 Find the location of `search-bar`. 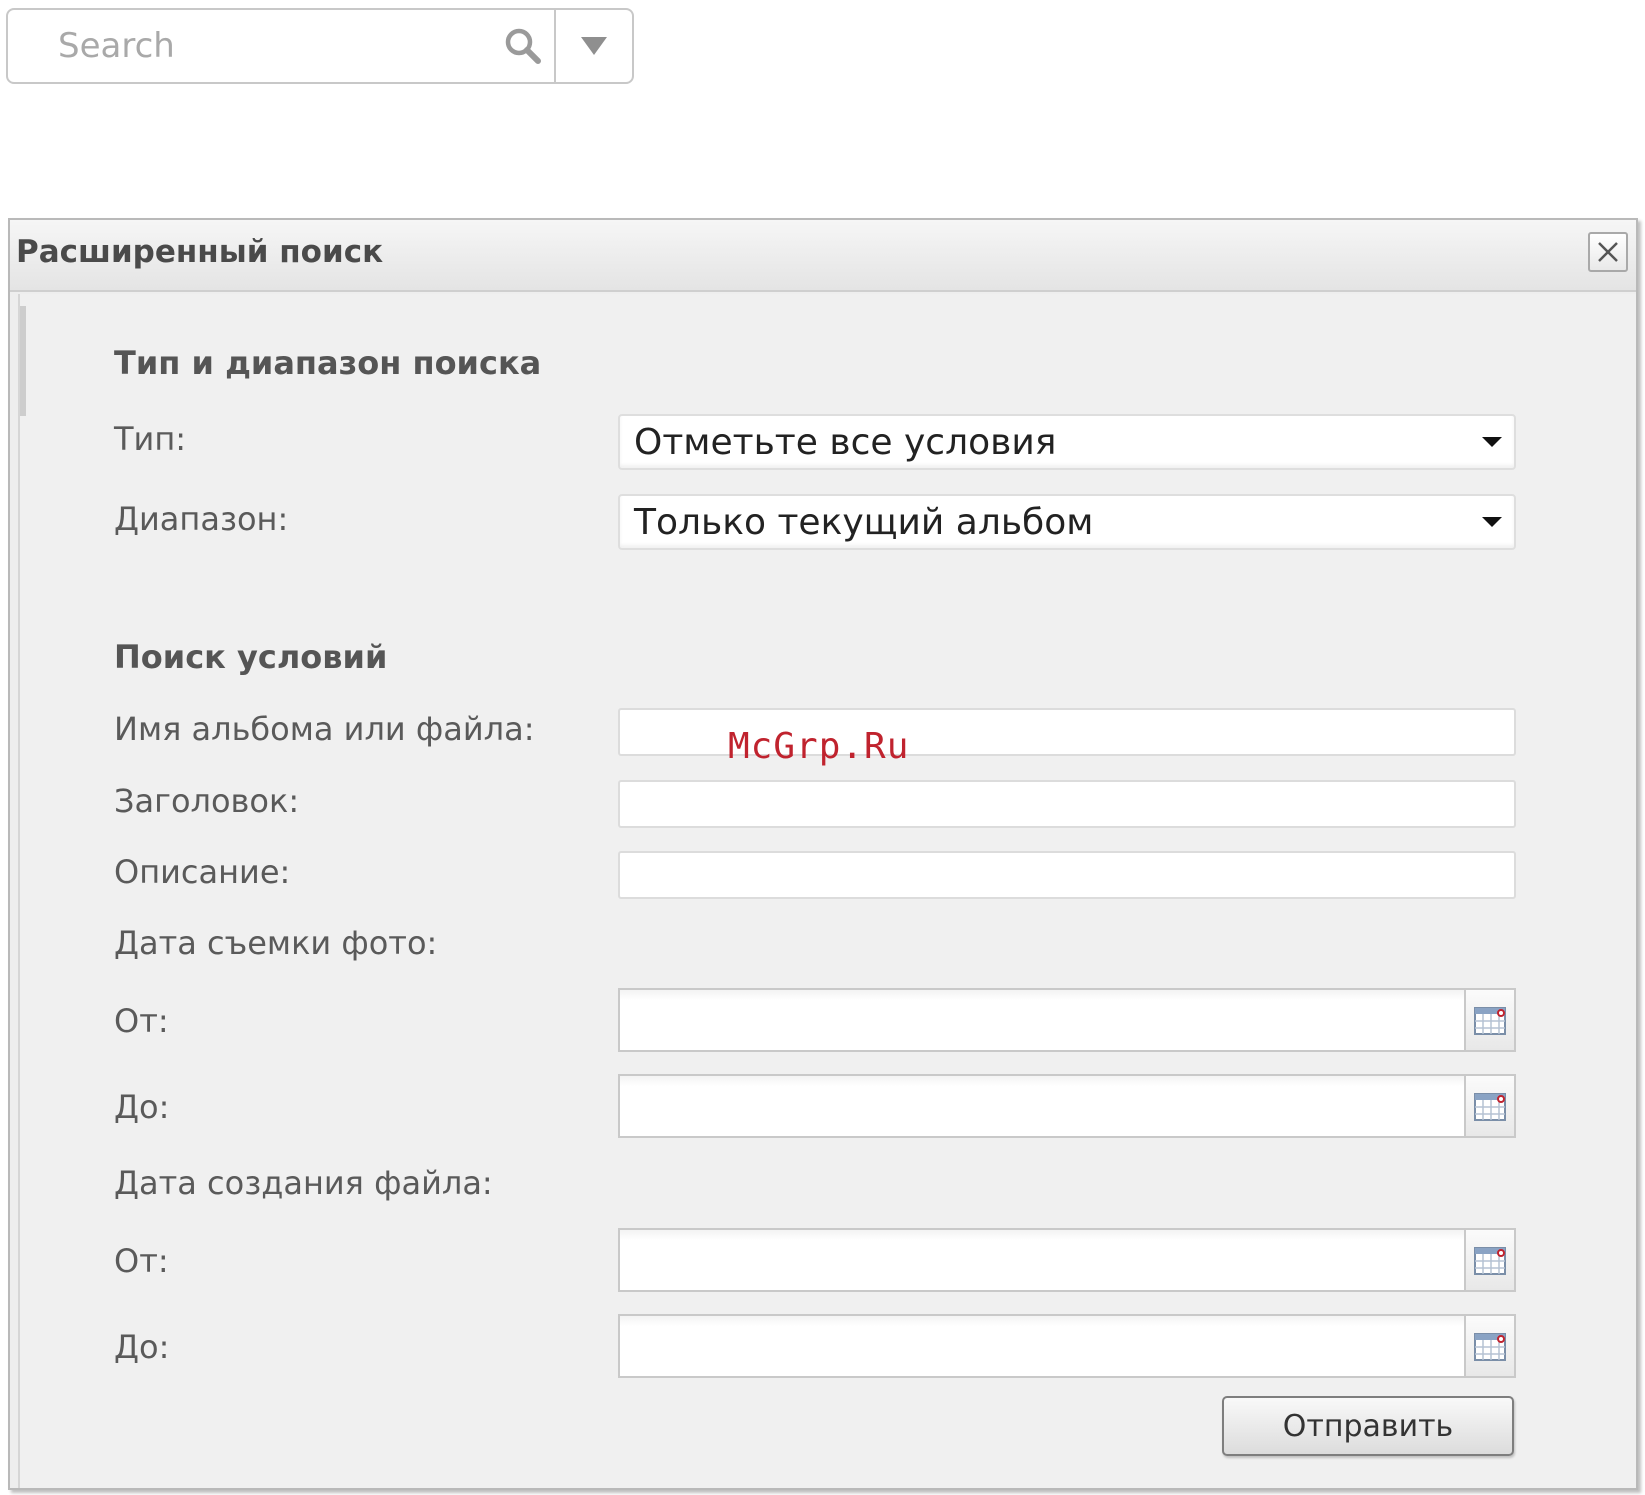

search-bar is located at coordinates (320, 46).